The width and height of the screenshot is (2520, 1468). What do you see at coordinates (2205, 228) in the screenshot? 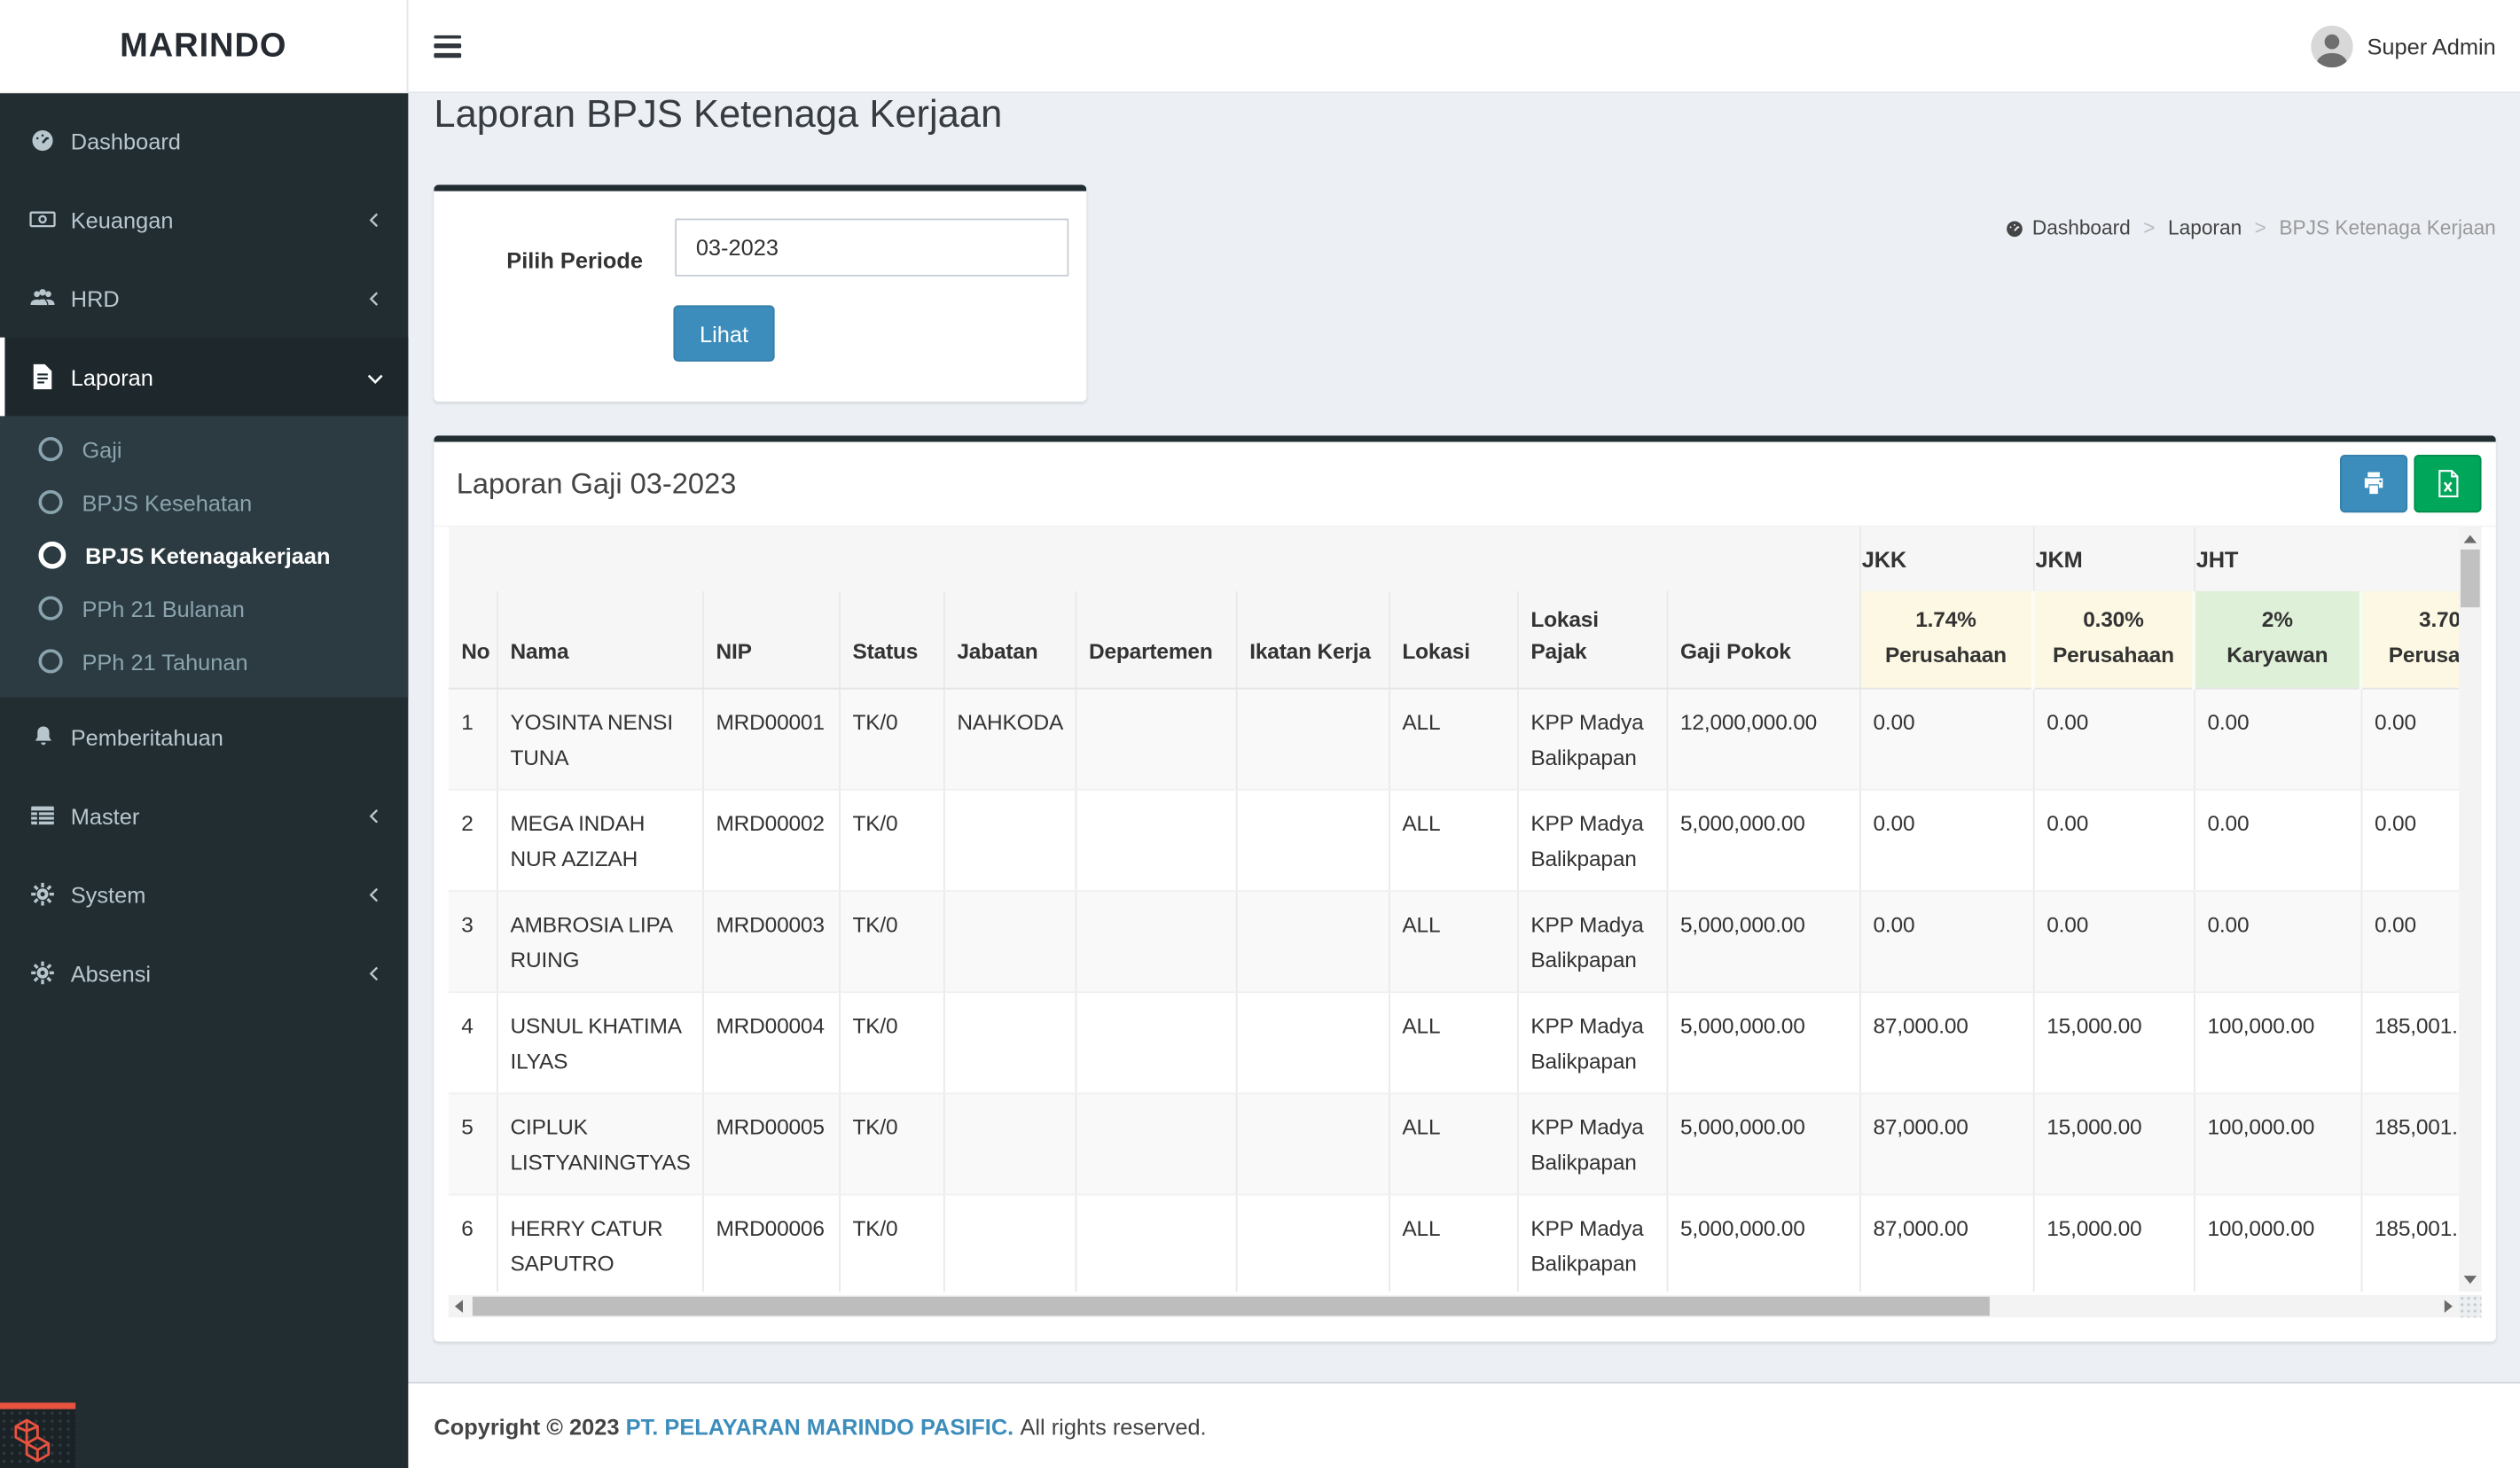
I see `breadcrumb-laporan: Laporan` at bounding box center [2205, 228].